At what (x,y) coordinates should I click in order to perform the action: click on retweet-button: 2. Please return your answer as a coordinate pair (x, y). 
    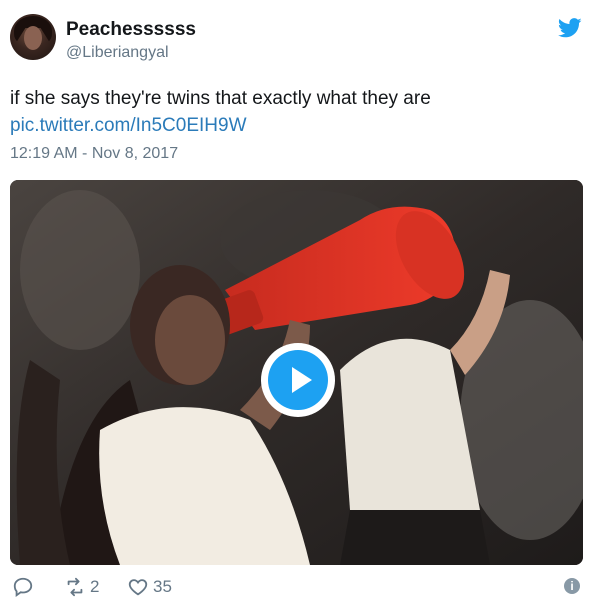
    Looking at the image, I should click on (81, 587).